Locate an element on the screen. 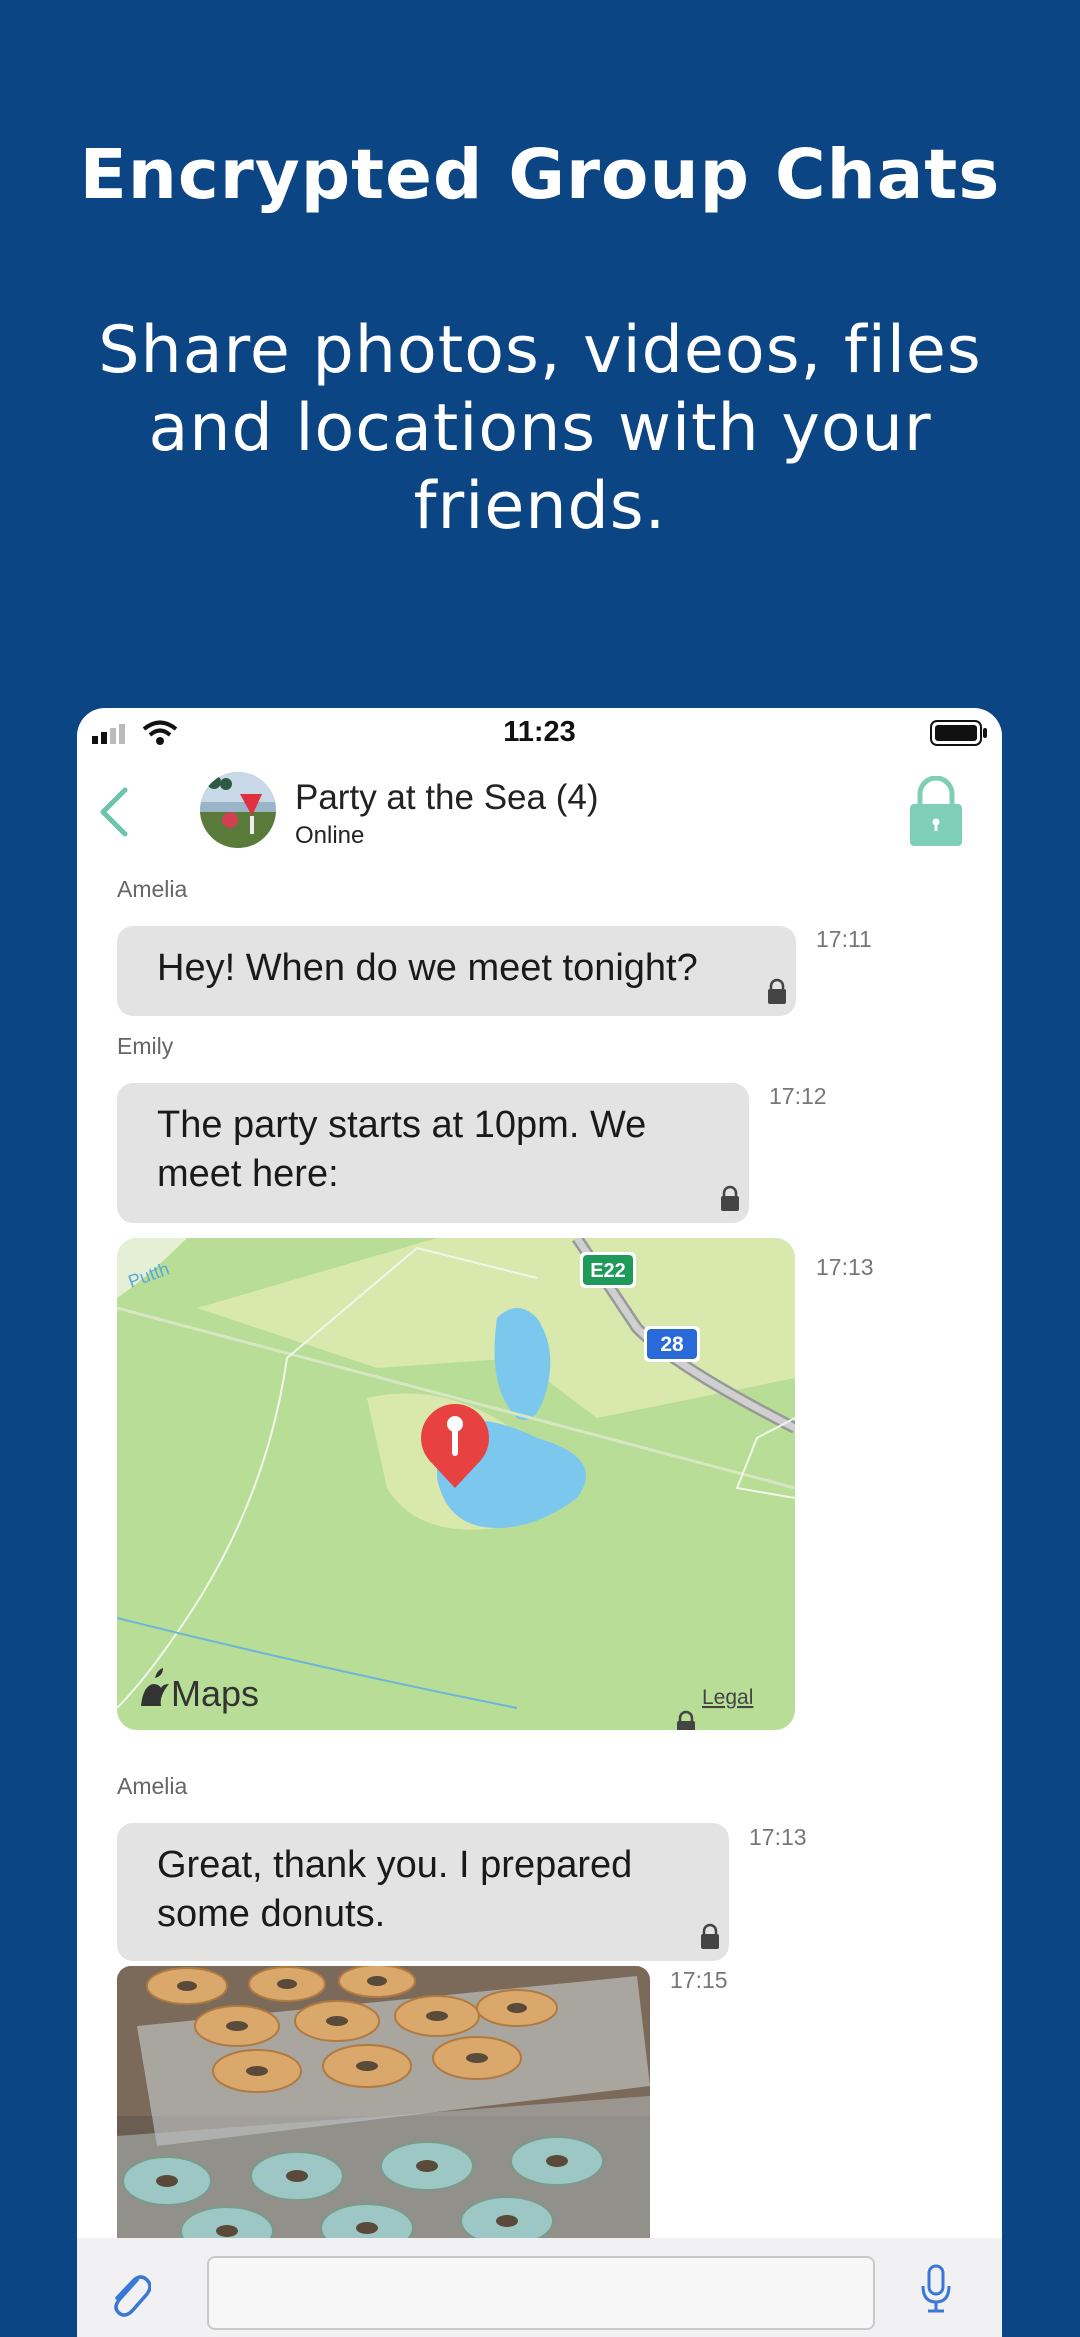 This screenshot has width=1080, height=2337. battery-icon is located at coordinates (958, 733).